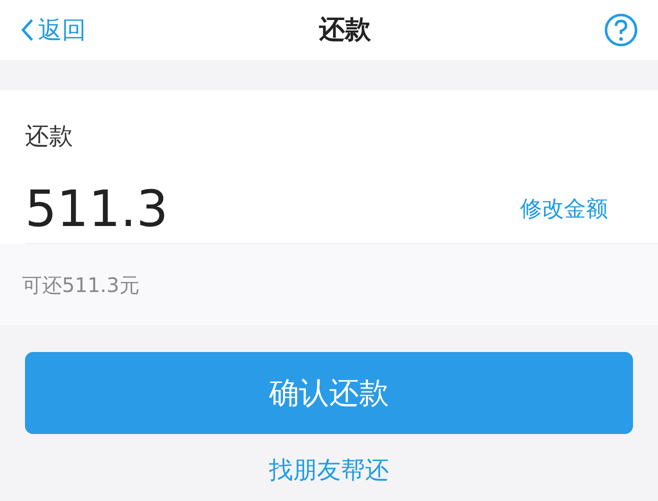  Describe the element at coordinates (621, 30) in the screenshot. I see `help-icon` at that location.